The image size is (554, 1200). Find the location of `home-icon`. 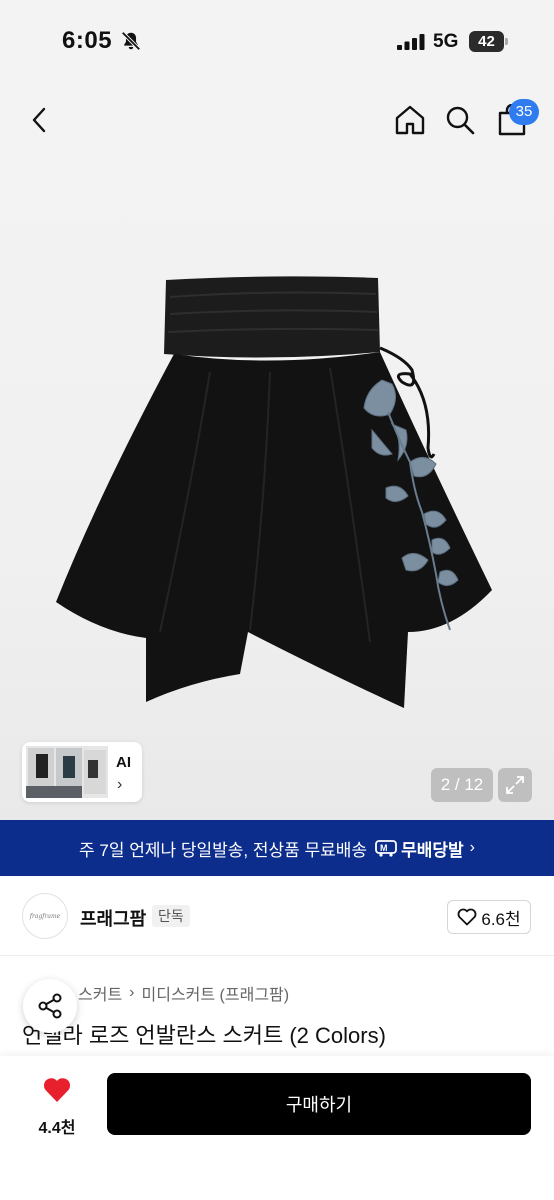

home-icon is located at coordinates (410, 120).